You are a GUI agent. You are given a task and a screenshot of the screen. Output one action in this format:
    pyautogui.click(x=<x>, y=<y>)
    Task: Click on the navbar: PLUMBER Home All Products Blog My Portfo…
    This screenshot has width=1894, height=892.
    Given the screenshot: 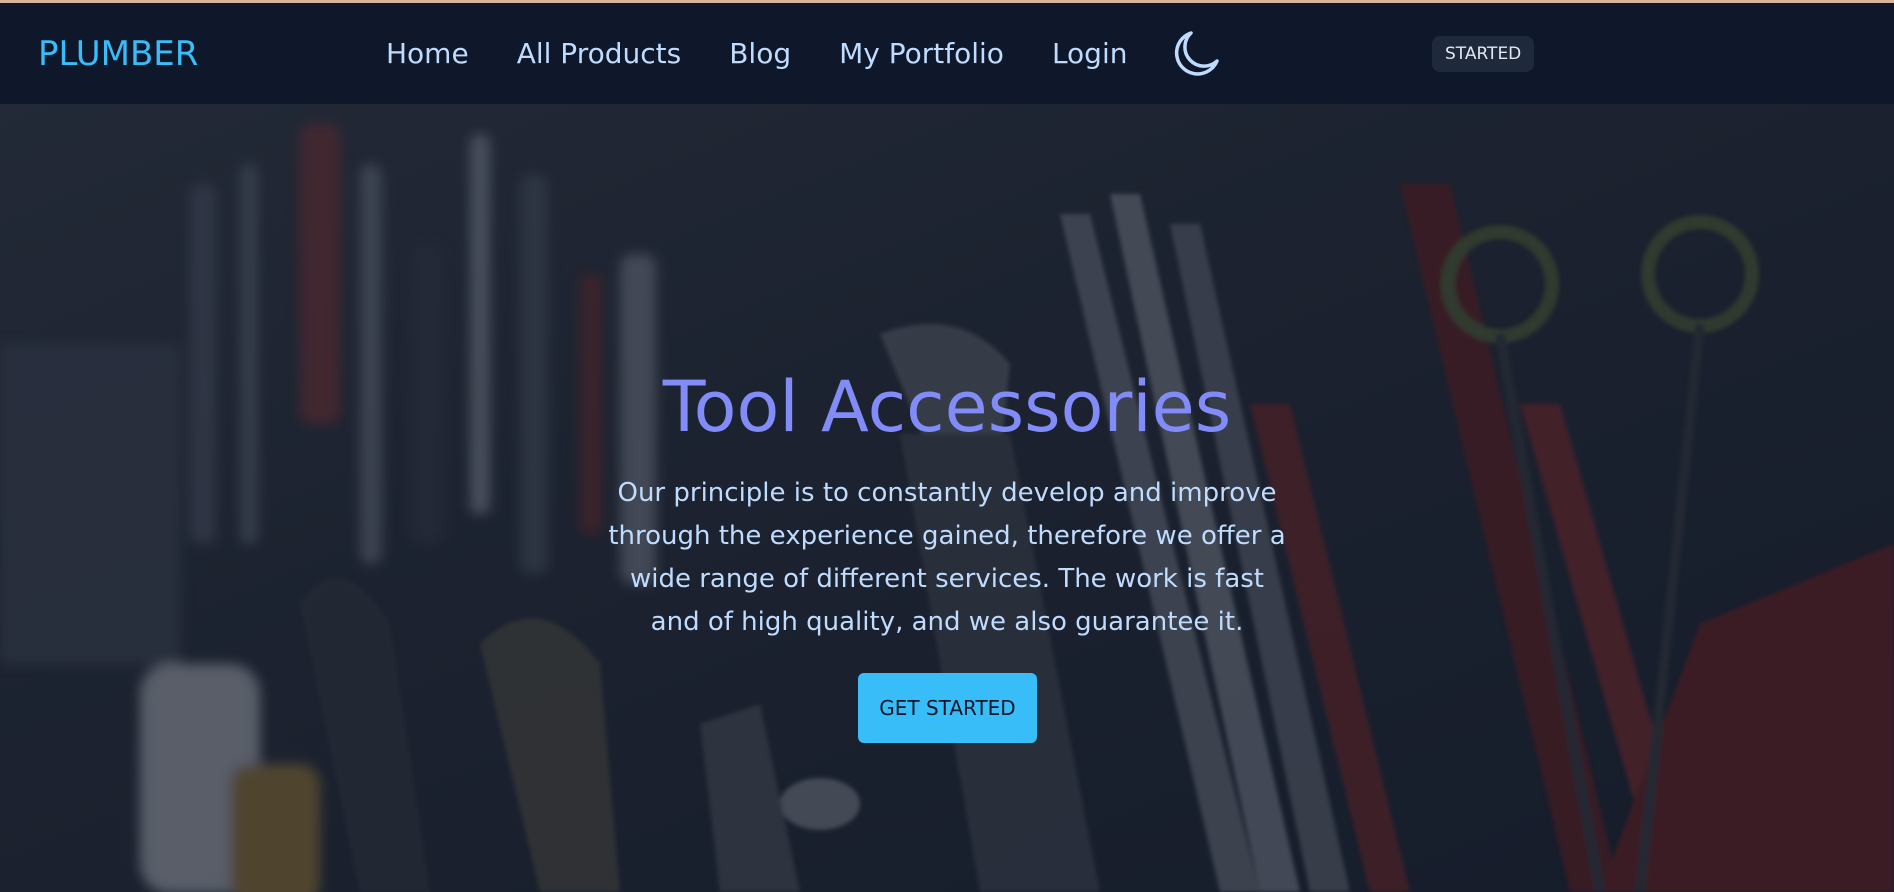 What is the action you would take?
    pyautogui.click(x=947, y=53)
    